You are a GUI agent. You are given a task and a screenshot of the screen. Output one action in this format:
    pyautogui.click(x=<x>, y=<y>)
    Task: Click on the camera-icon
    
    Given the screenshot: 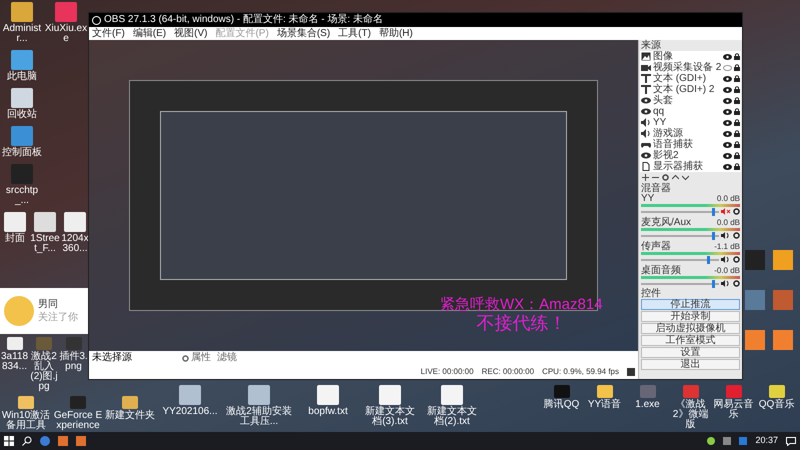 What is the action you would take?
    pyautogui.click(x=646, y=67)
    